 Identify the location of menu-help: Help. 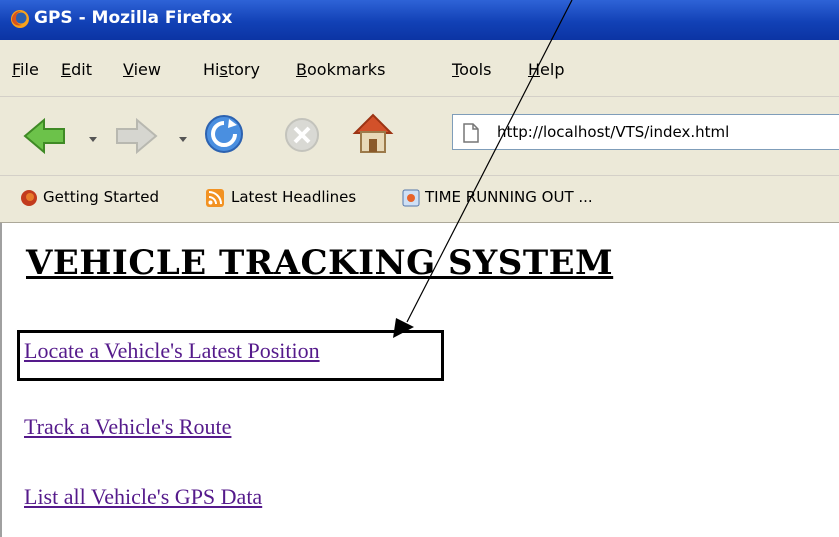
(546, 69).